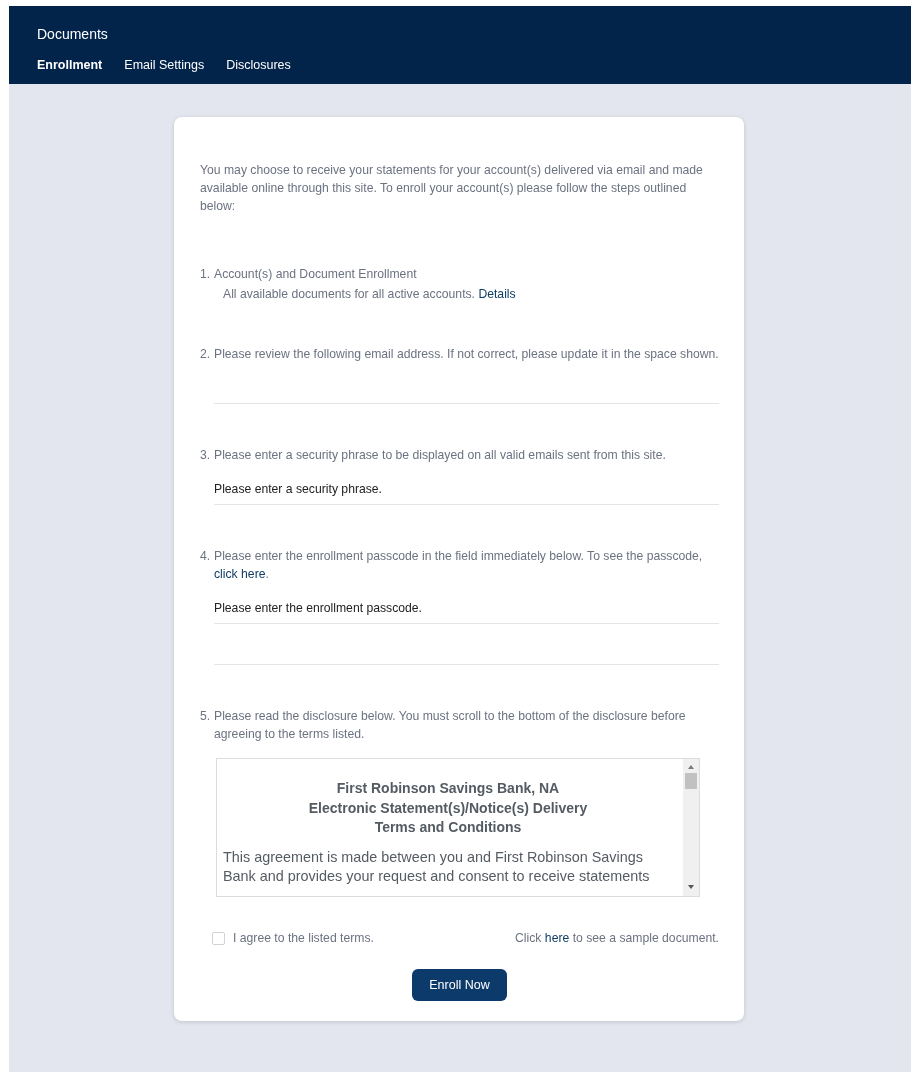 Image resolution: width=916 pixels, height=1072 pixels. Describe the element at coordinates (440, 455) in the screenshot. I see `step-text: Please enter a security phrase to be displayed on all valid emails sent from this site.` at that location.